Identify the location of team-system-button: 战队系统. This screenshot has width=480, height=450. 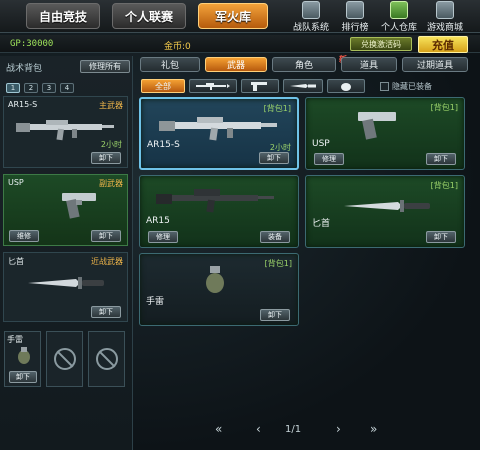
(311, 16).